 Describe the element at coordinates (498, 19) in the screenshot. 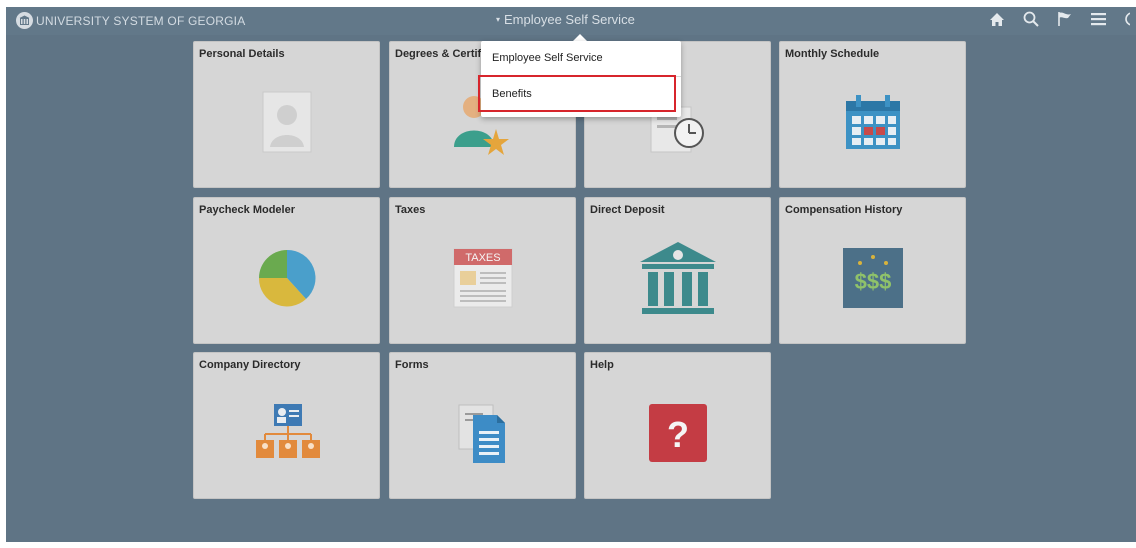

I see `chevron-down-icon: ▾` at that location.